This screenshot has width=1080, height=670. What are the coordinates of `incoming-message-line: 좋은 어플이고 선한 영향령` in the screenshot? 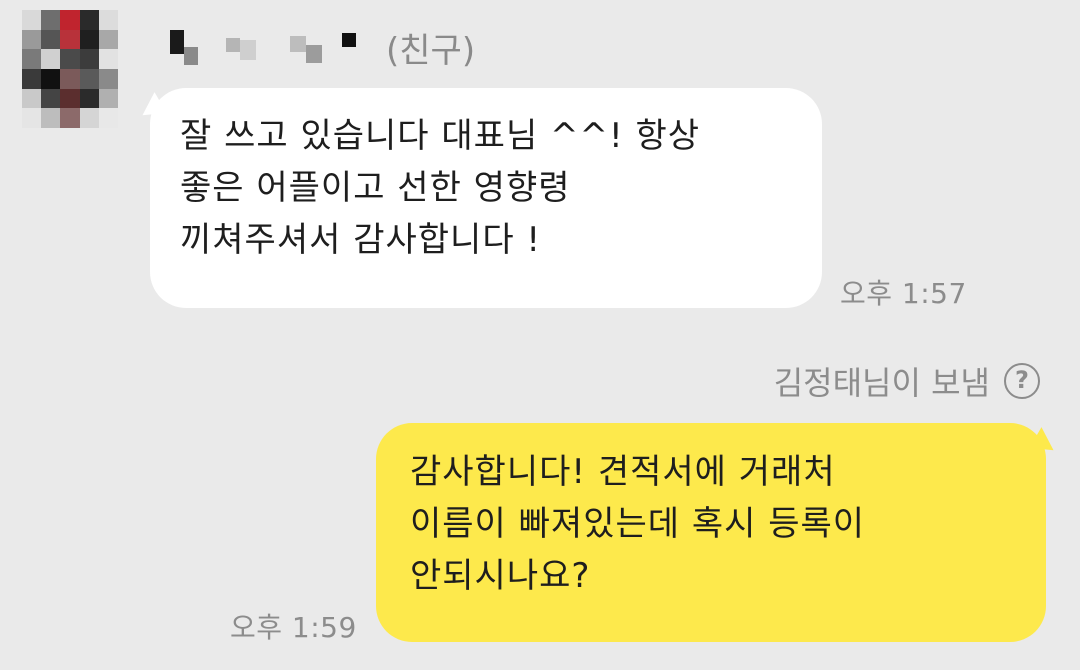 It's located at (375, 188).